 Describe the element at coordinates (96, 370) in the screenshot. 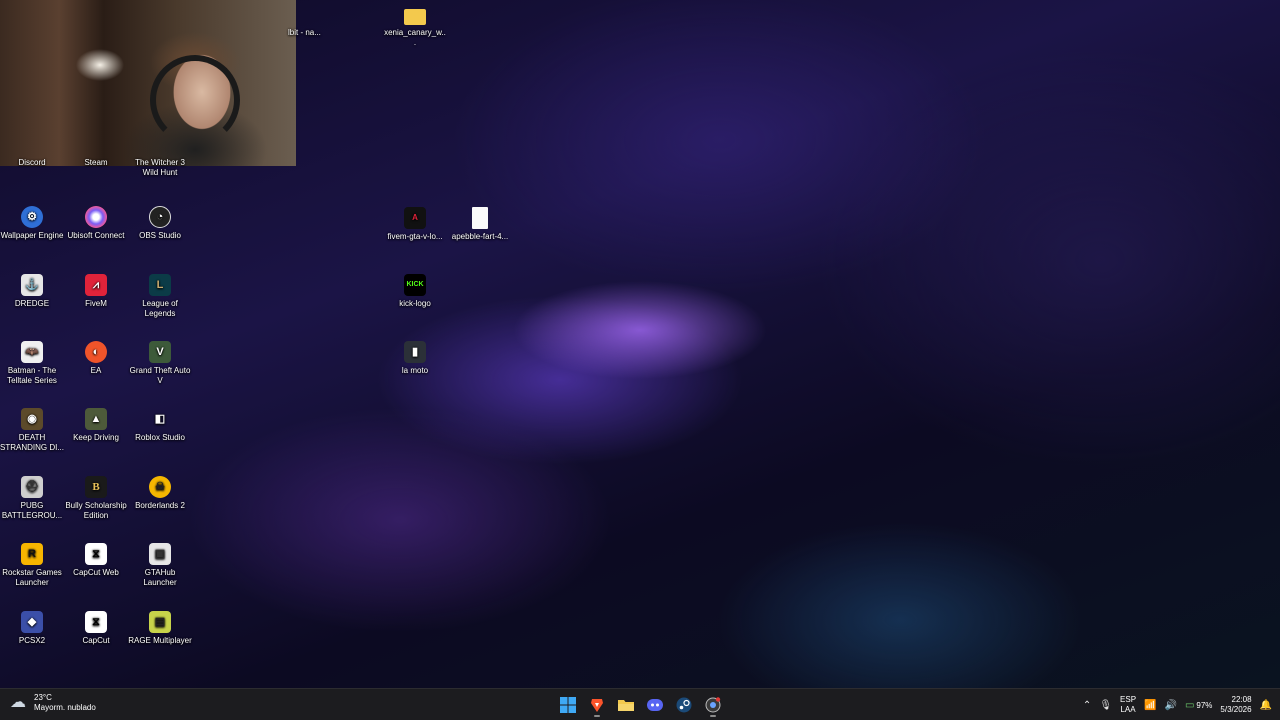

I see `desktop-icon-label: EA` at that location.